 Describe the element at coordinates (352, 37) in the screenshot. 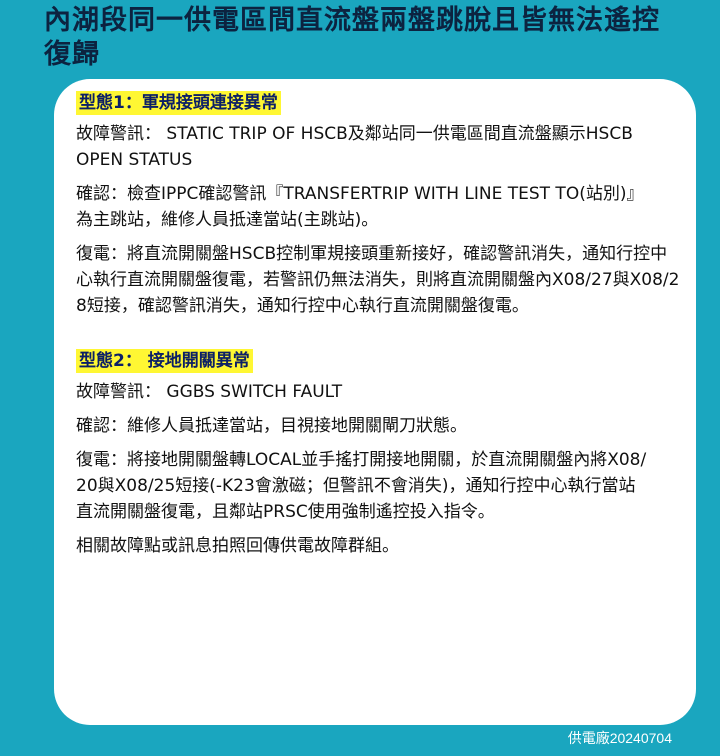

I see `page-title: 內湖段同一供電區間直流盤兩盤跳脫且皆無法遙控復歸` at that location.